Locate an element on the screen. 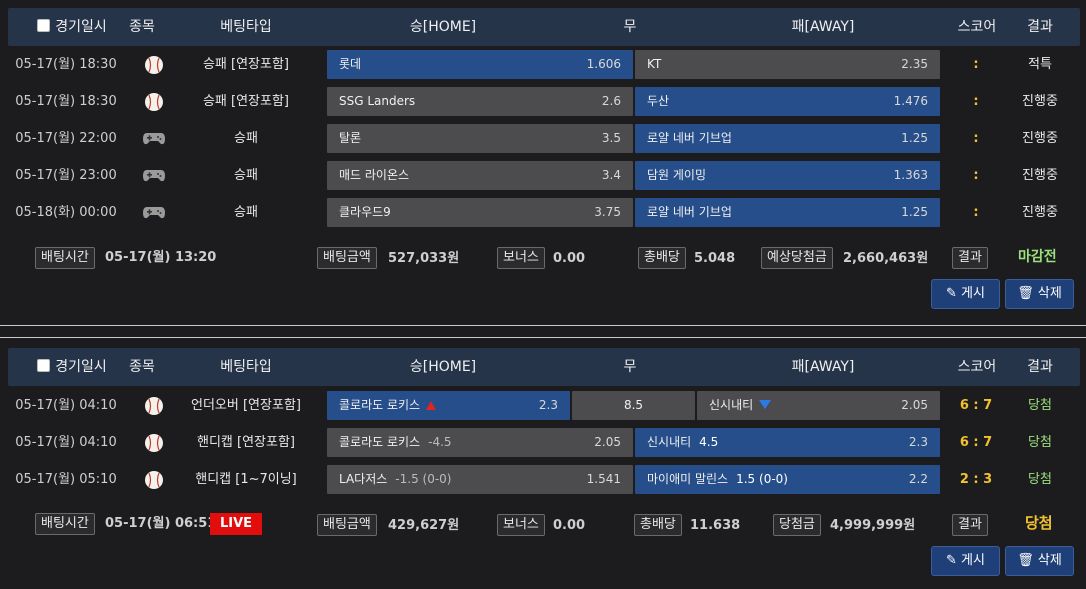  header-sport: 종목 is located at coordinates (142, 367).